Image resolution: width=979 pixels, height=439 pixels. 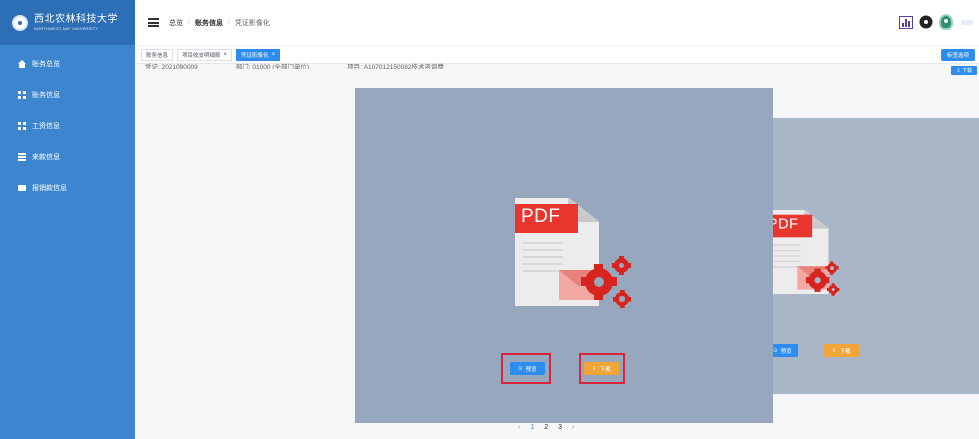 I want to click on tag-account-info: 账务信息, so click(x=157, y=54).